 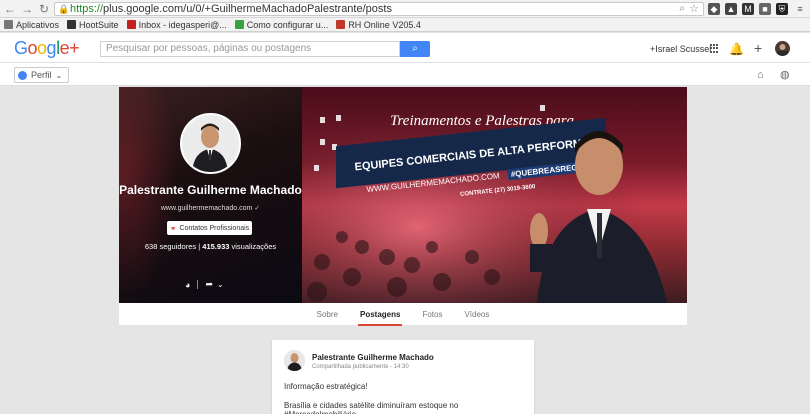 I want to click on contatos-profissionais-button: ⚭ Contatos Profissionais, so click(x=209, y=228).